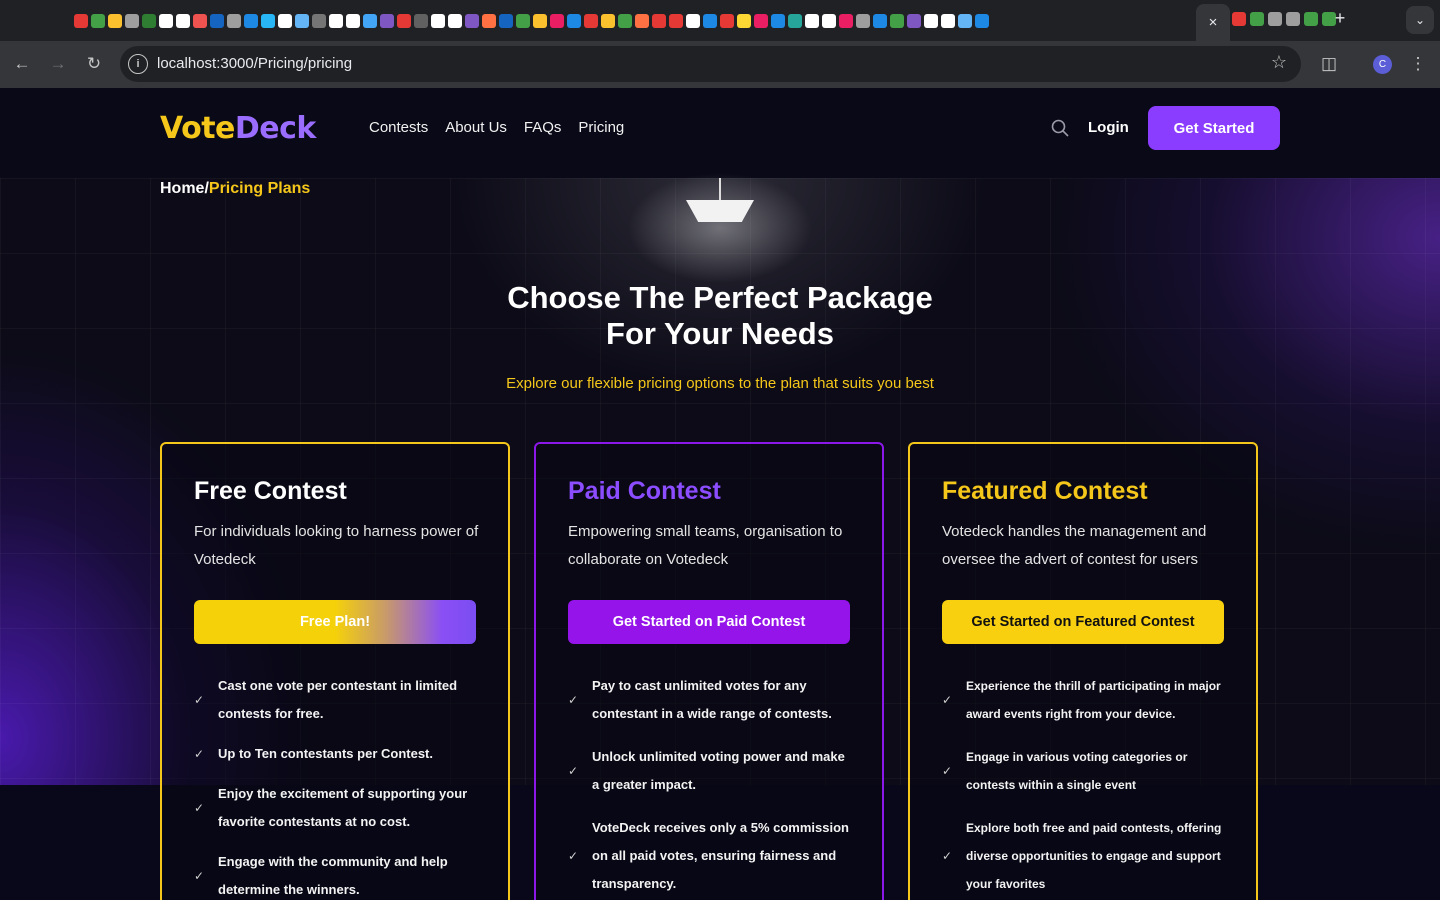 The width and height of the screenshot is (1440, 900). I want to click on active-tab: ×, so click(1213, 22).